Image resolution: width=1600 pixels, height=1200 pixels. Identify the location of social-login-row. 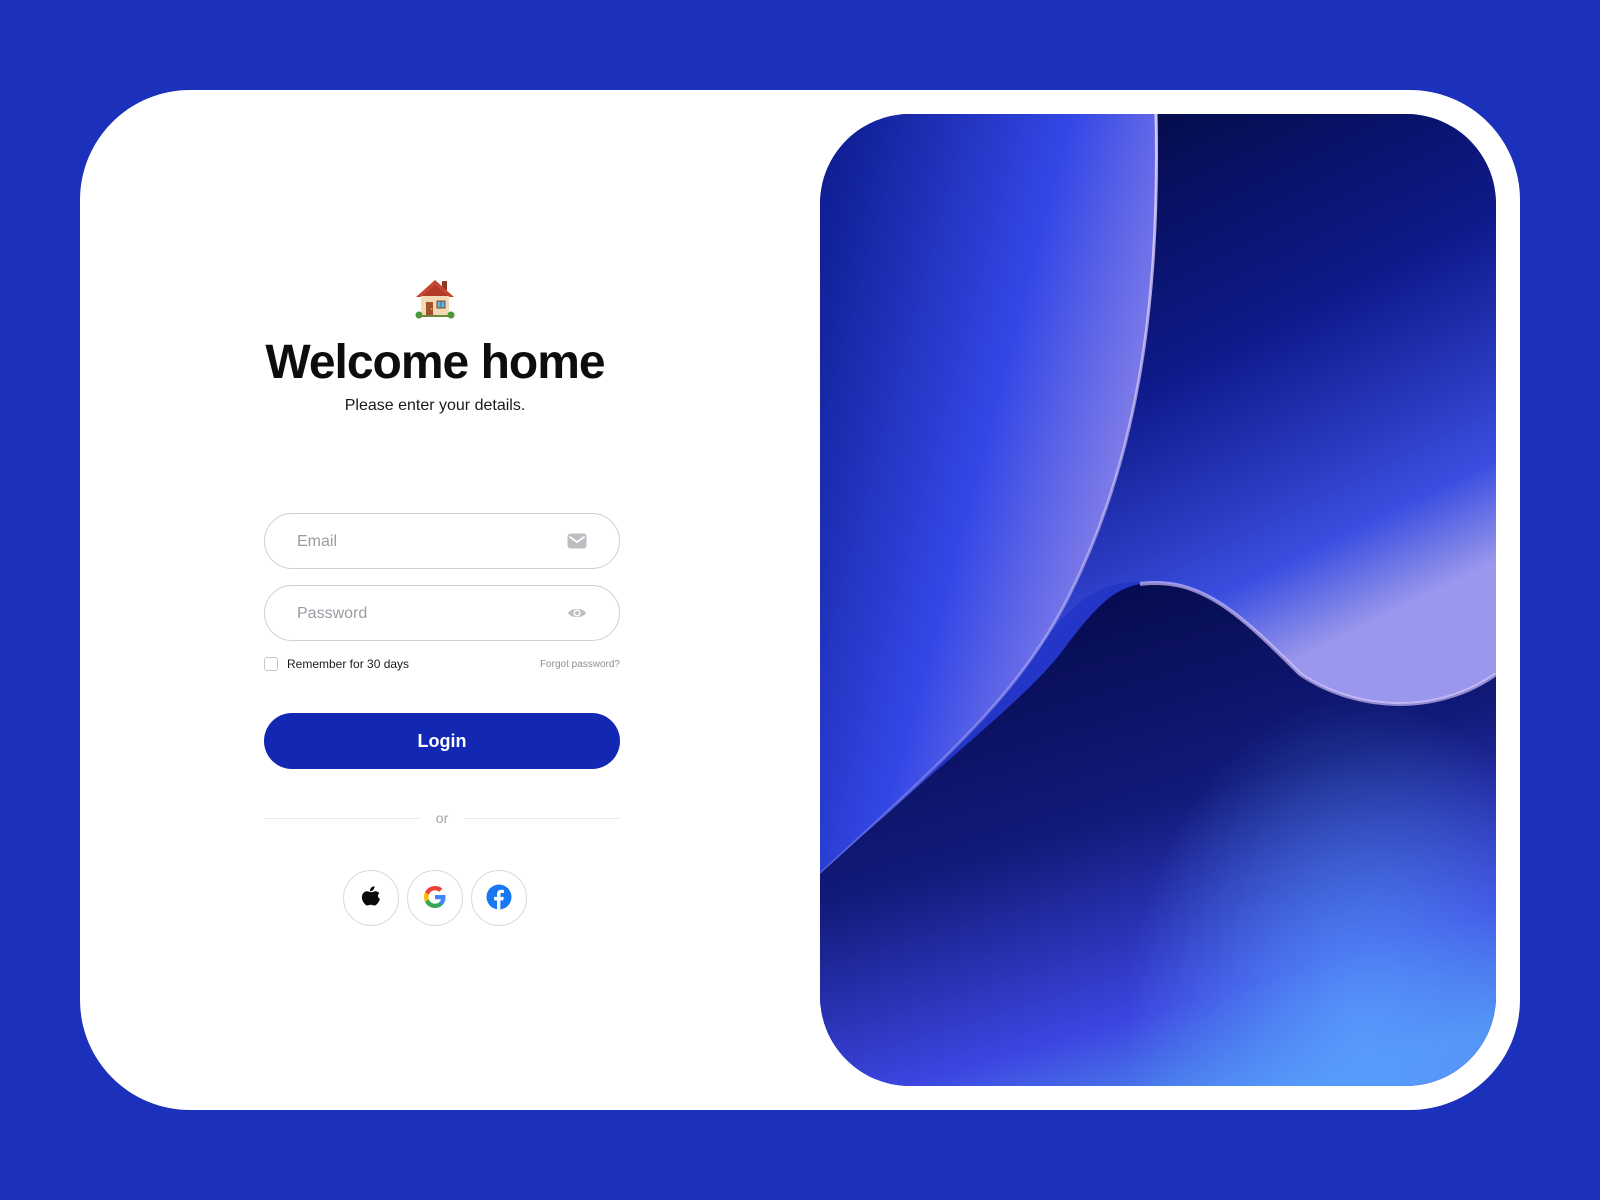
(435, 898).